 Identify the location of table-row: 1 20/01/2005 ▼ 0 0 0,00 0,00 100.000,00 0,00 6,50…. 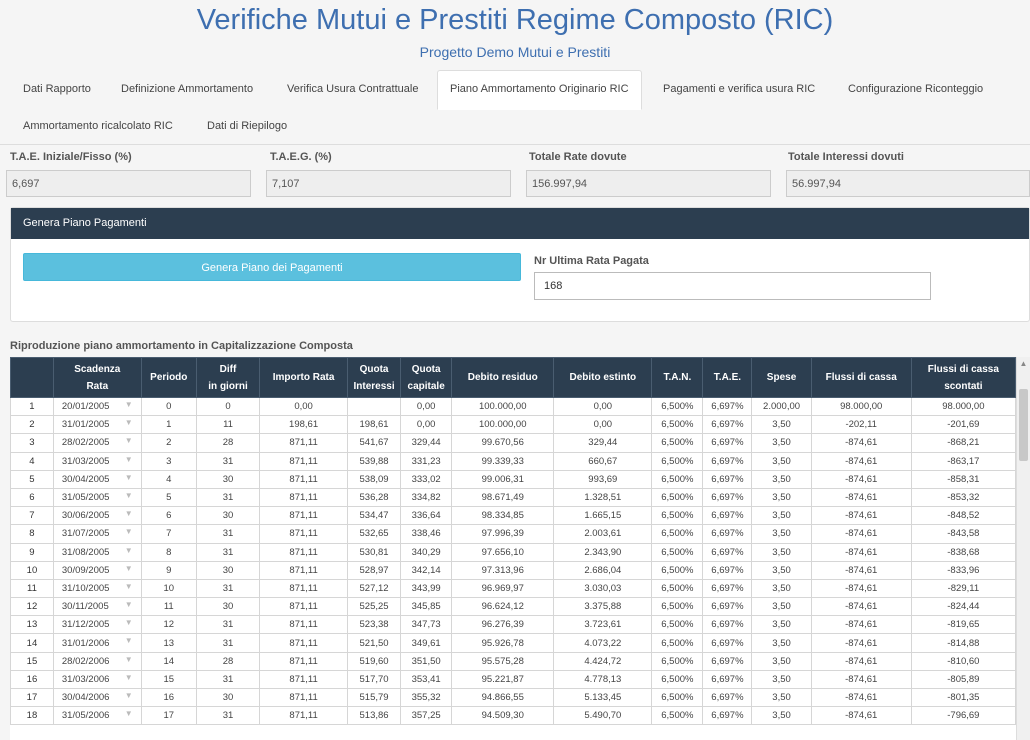
(513, 406).